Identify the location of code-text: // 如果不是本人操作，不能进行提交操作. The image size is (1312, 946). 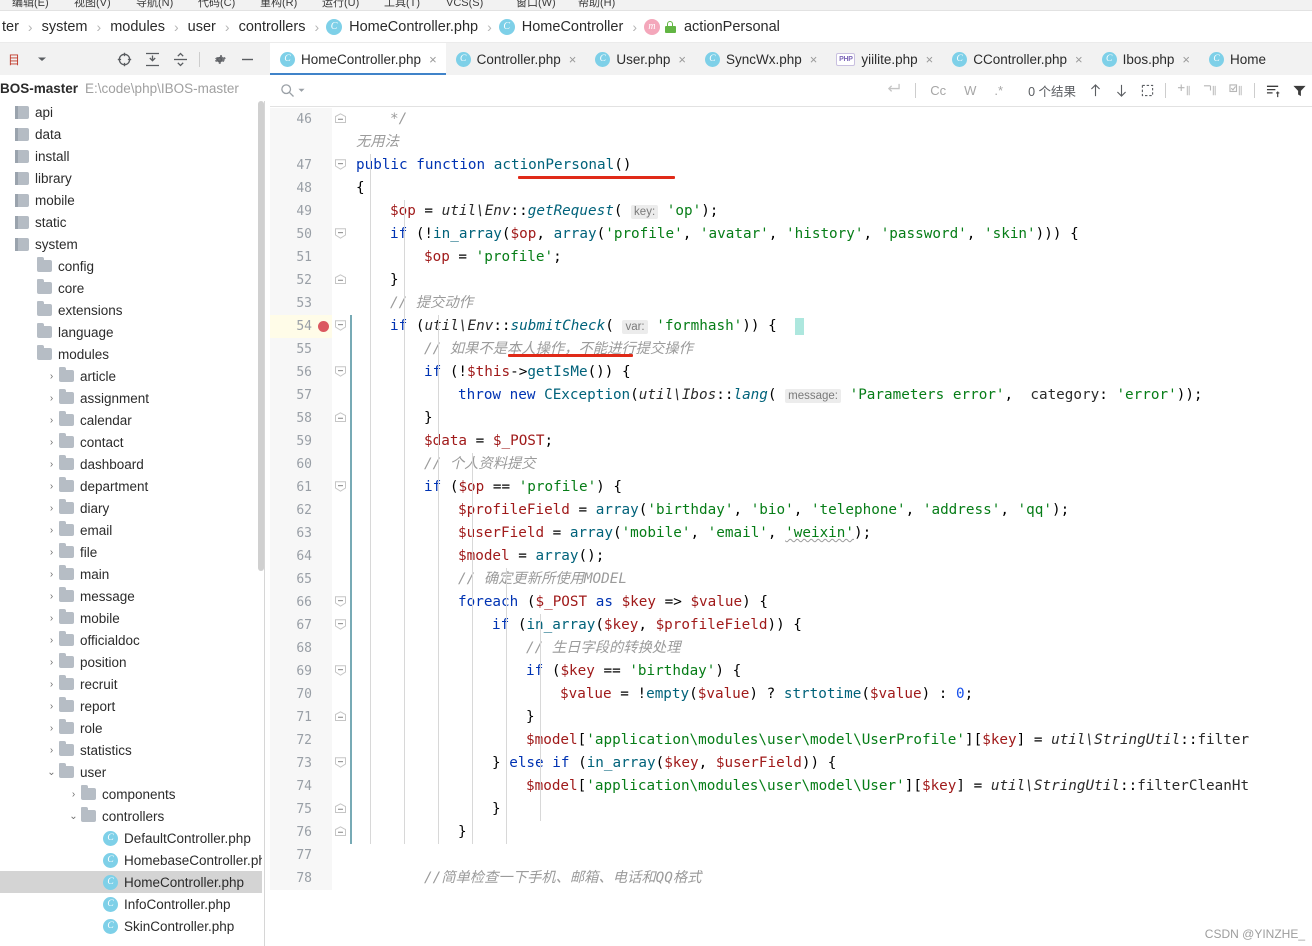
(524, 349).